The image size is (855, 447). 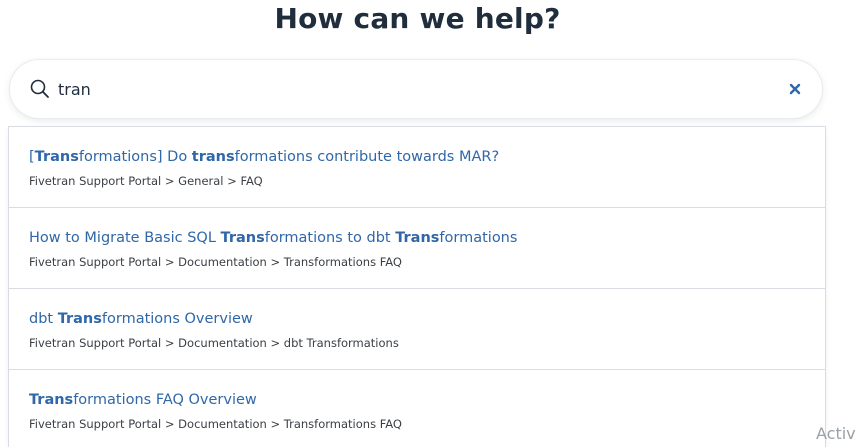 What do you see at coordinates (135, 157) in the screenshot?
I see `title-part: formations] Do` at bounding box center [135, 157].